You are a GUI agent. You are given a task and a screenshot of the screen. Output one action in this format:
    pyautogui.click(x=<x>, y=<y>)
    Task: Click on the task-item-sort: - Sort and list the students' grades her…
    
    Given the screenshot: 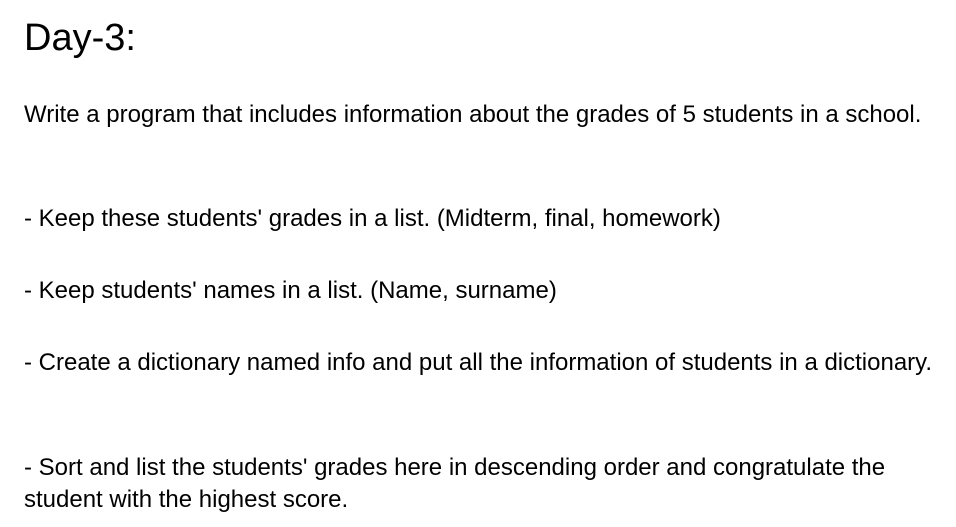 What is the action you would take?
    pyautogui.click(x=455, y=483)
    